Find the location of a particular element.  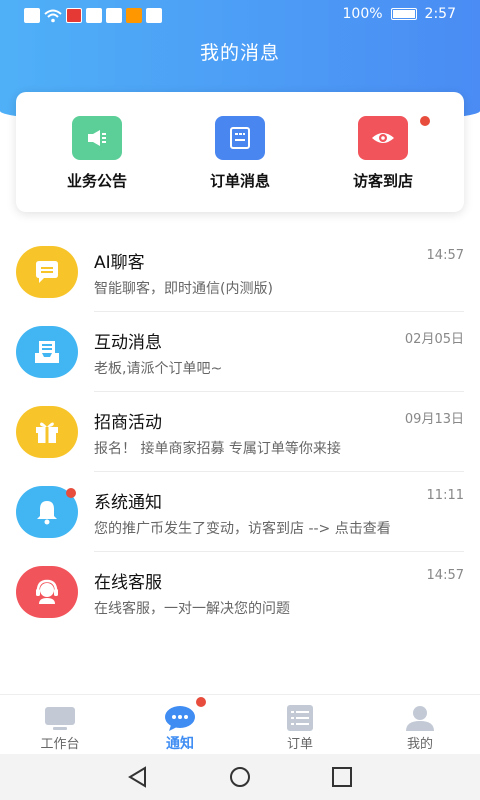

system-navigation-bar is located at coordinates (240, 777).